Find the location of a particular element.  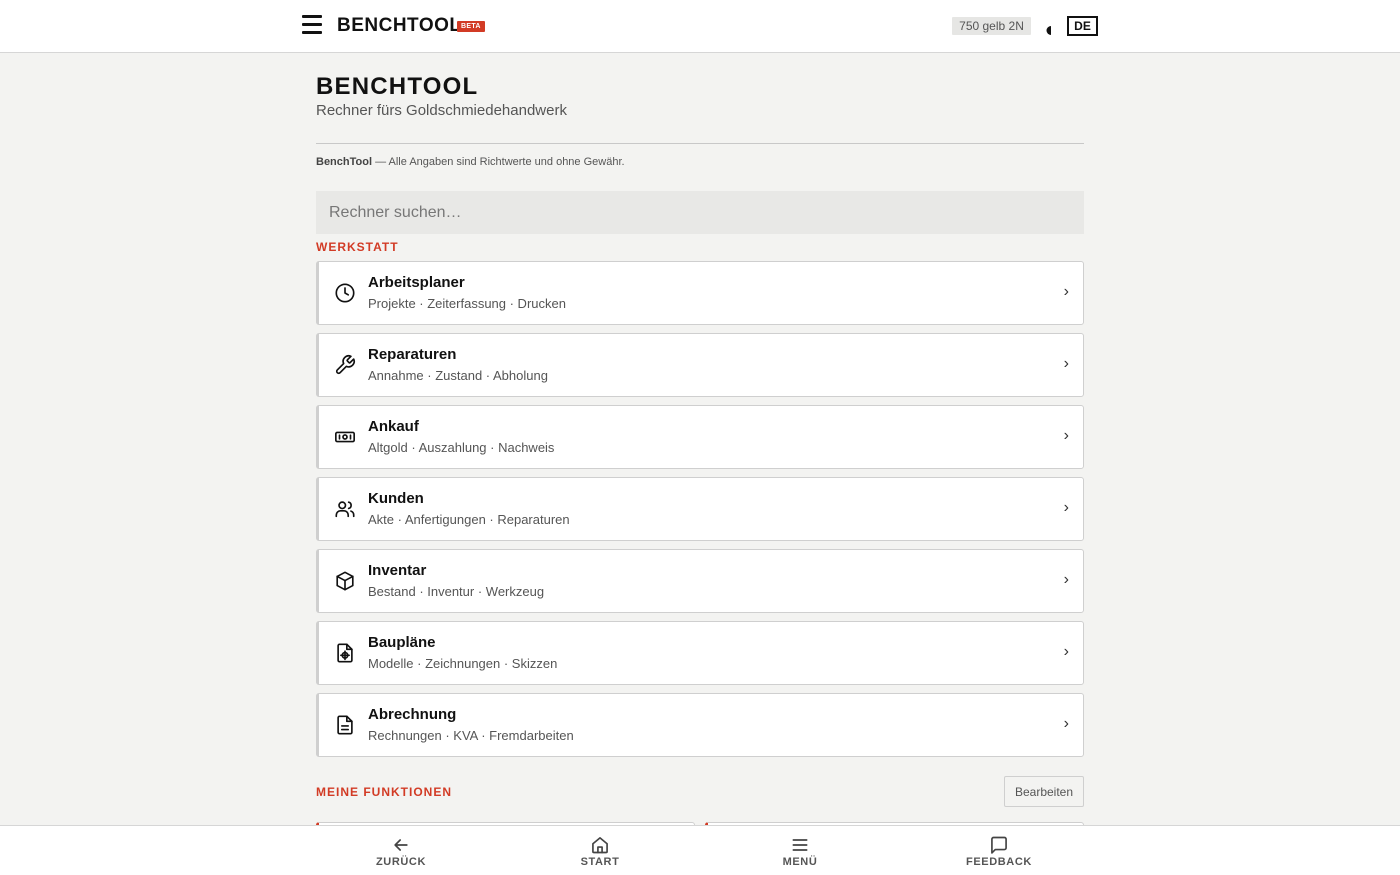

document-icon is located at coordinates (345, 725).